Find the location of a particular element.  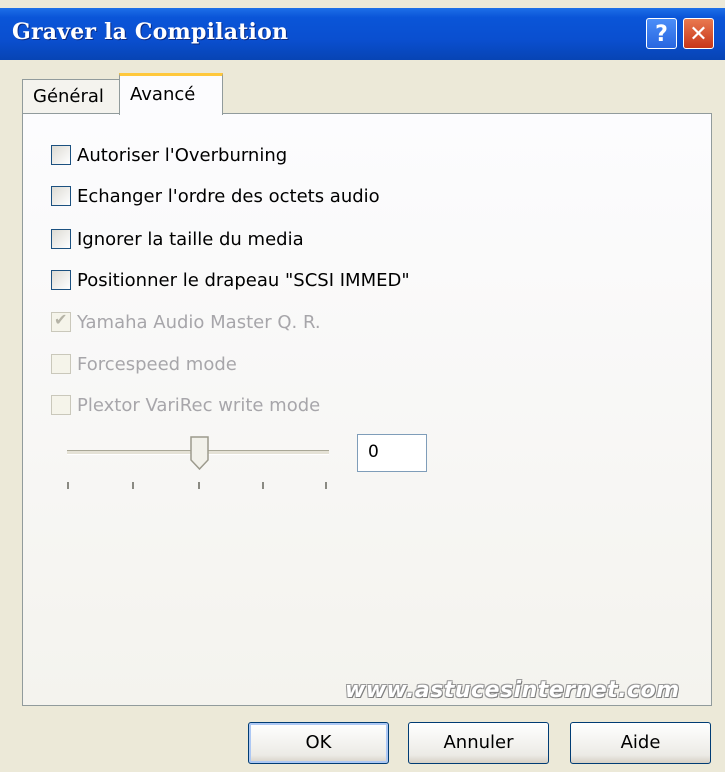

checkmark-icon: ✔ is located at coordinates (61, 319).